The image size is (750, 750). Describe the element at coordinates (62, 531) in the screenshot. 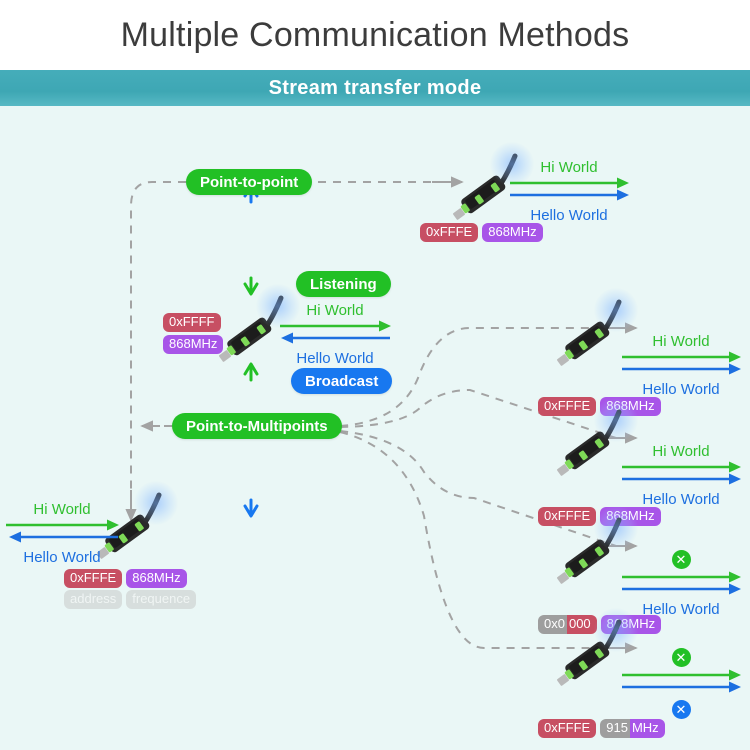

I see `message-arrows-peer-left` at that location.